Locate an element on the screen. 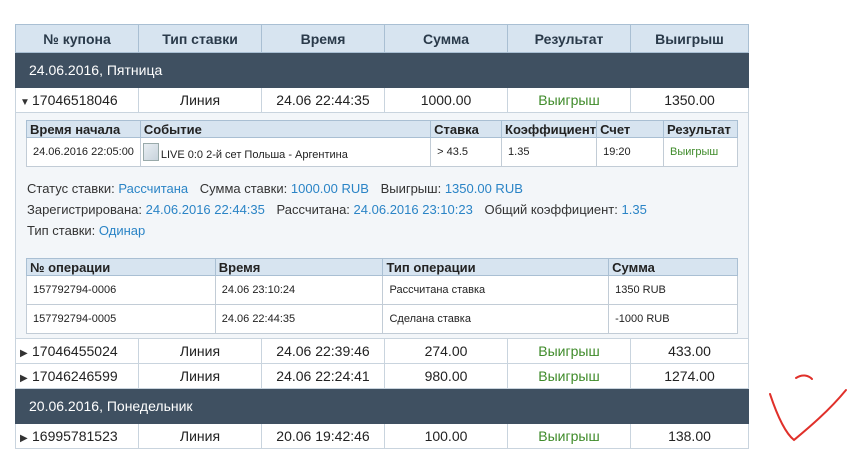 This screenshot has width=863, height=449. event-start: 24.06.2016 22:05:00 is located at coordinates (83, 152).